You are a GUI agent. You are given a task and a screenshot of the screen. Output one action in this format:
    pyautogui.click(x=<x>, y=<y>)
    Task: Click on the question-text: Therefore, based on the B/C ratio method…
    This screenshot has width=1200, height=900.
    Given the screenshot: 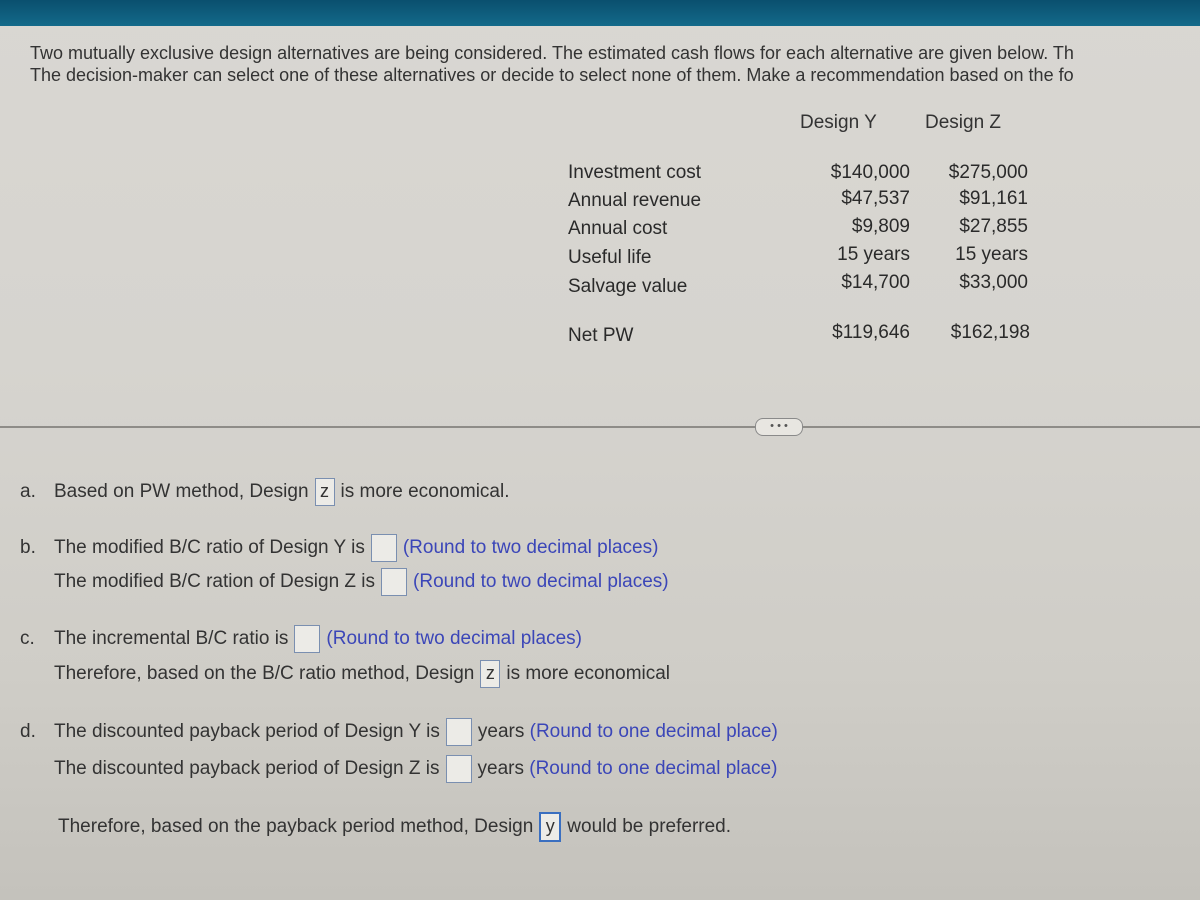 What is the action you would take?
    pyautogui.click(x=264, y=673)
    